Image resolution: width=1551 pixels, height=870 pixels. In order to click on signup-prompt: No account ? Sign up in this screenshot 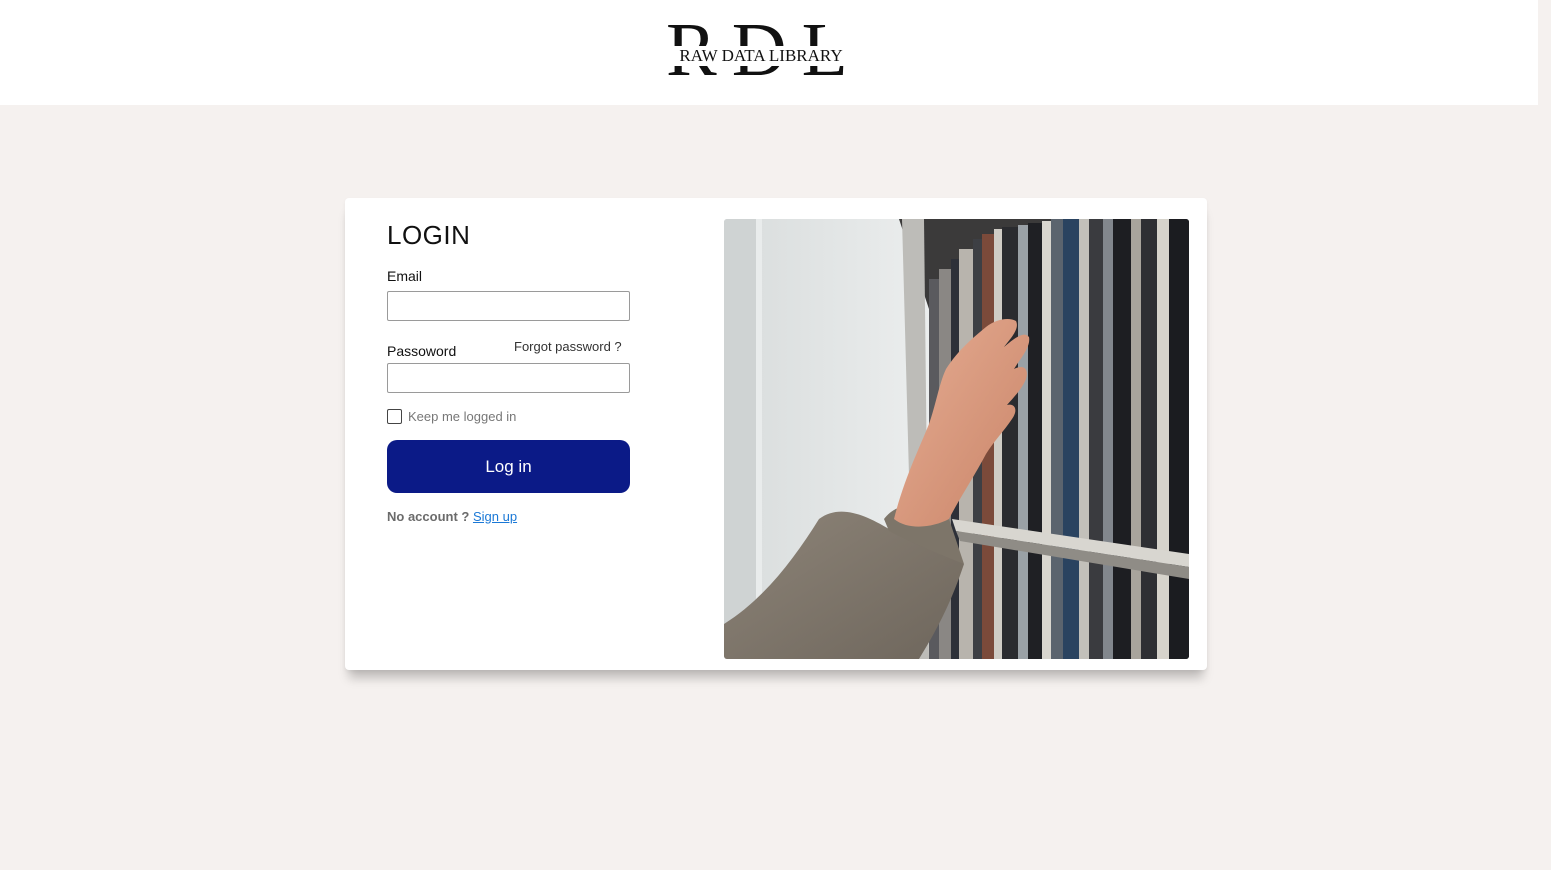, I will do `click(452, 517)`.